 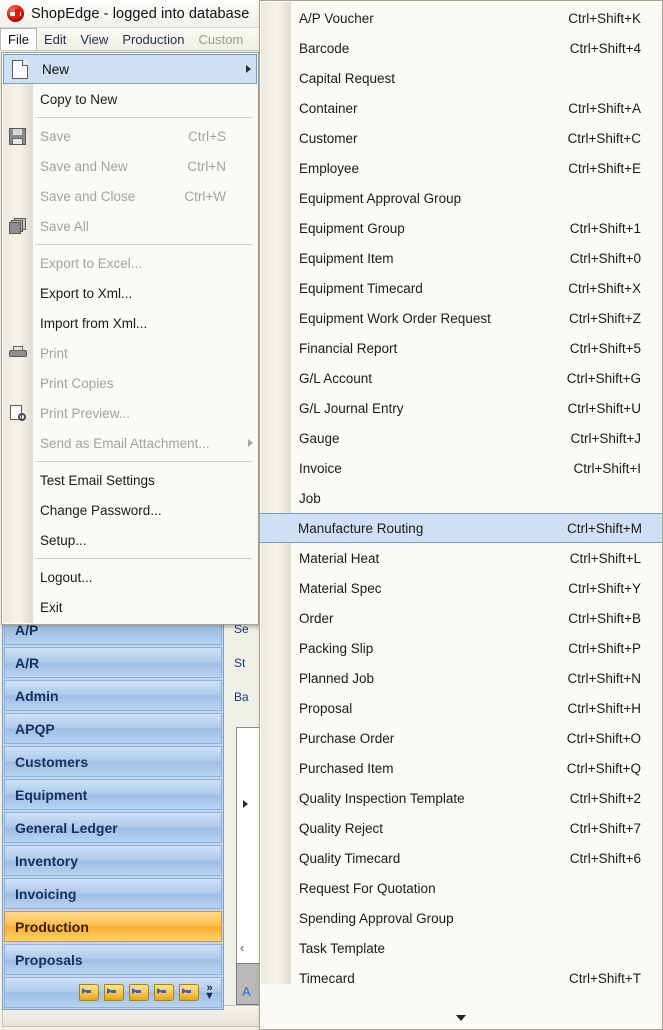 What do you see at coordinates (113, 860) in the screenshot?
I see `sidebar-item-inventory: Inventory` at bounding box center [113, 860].